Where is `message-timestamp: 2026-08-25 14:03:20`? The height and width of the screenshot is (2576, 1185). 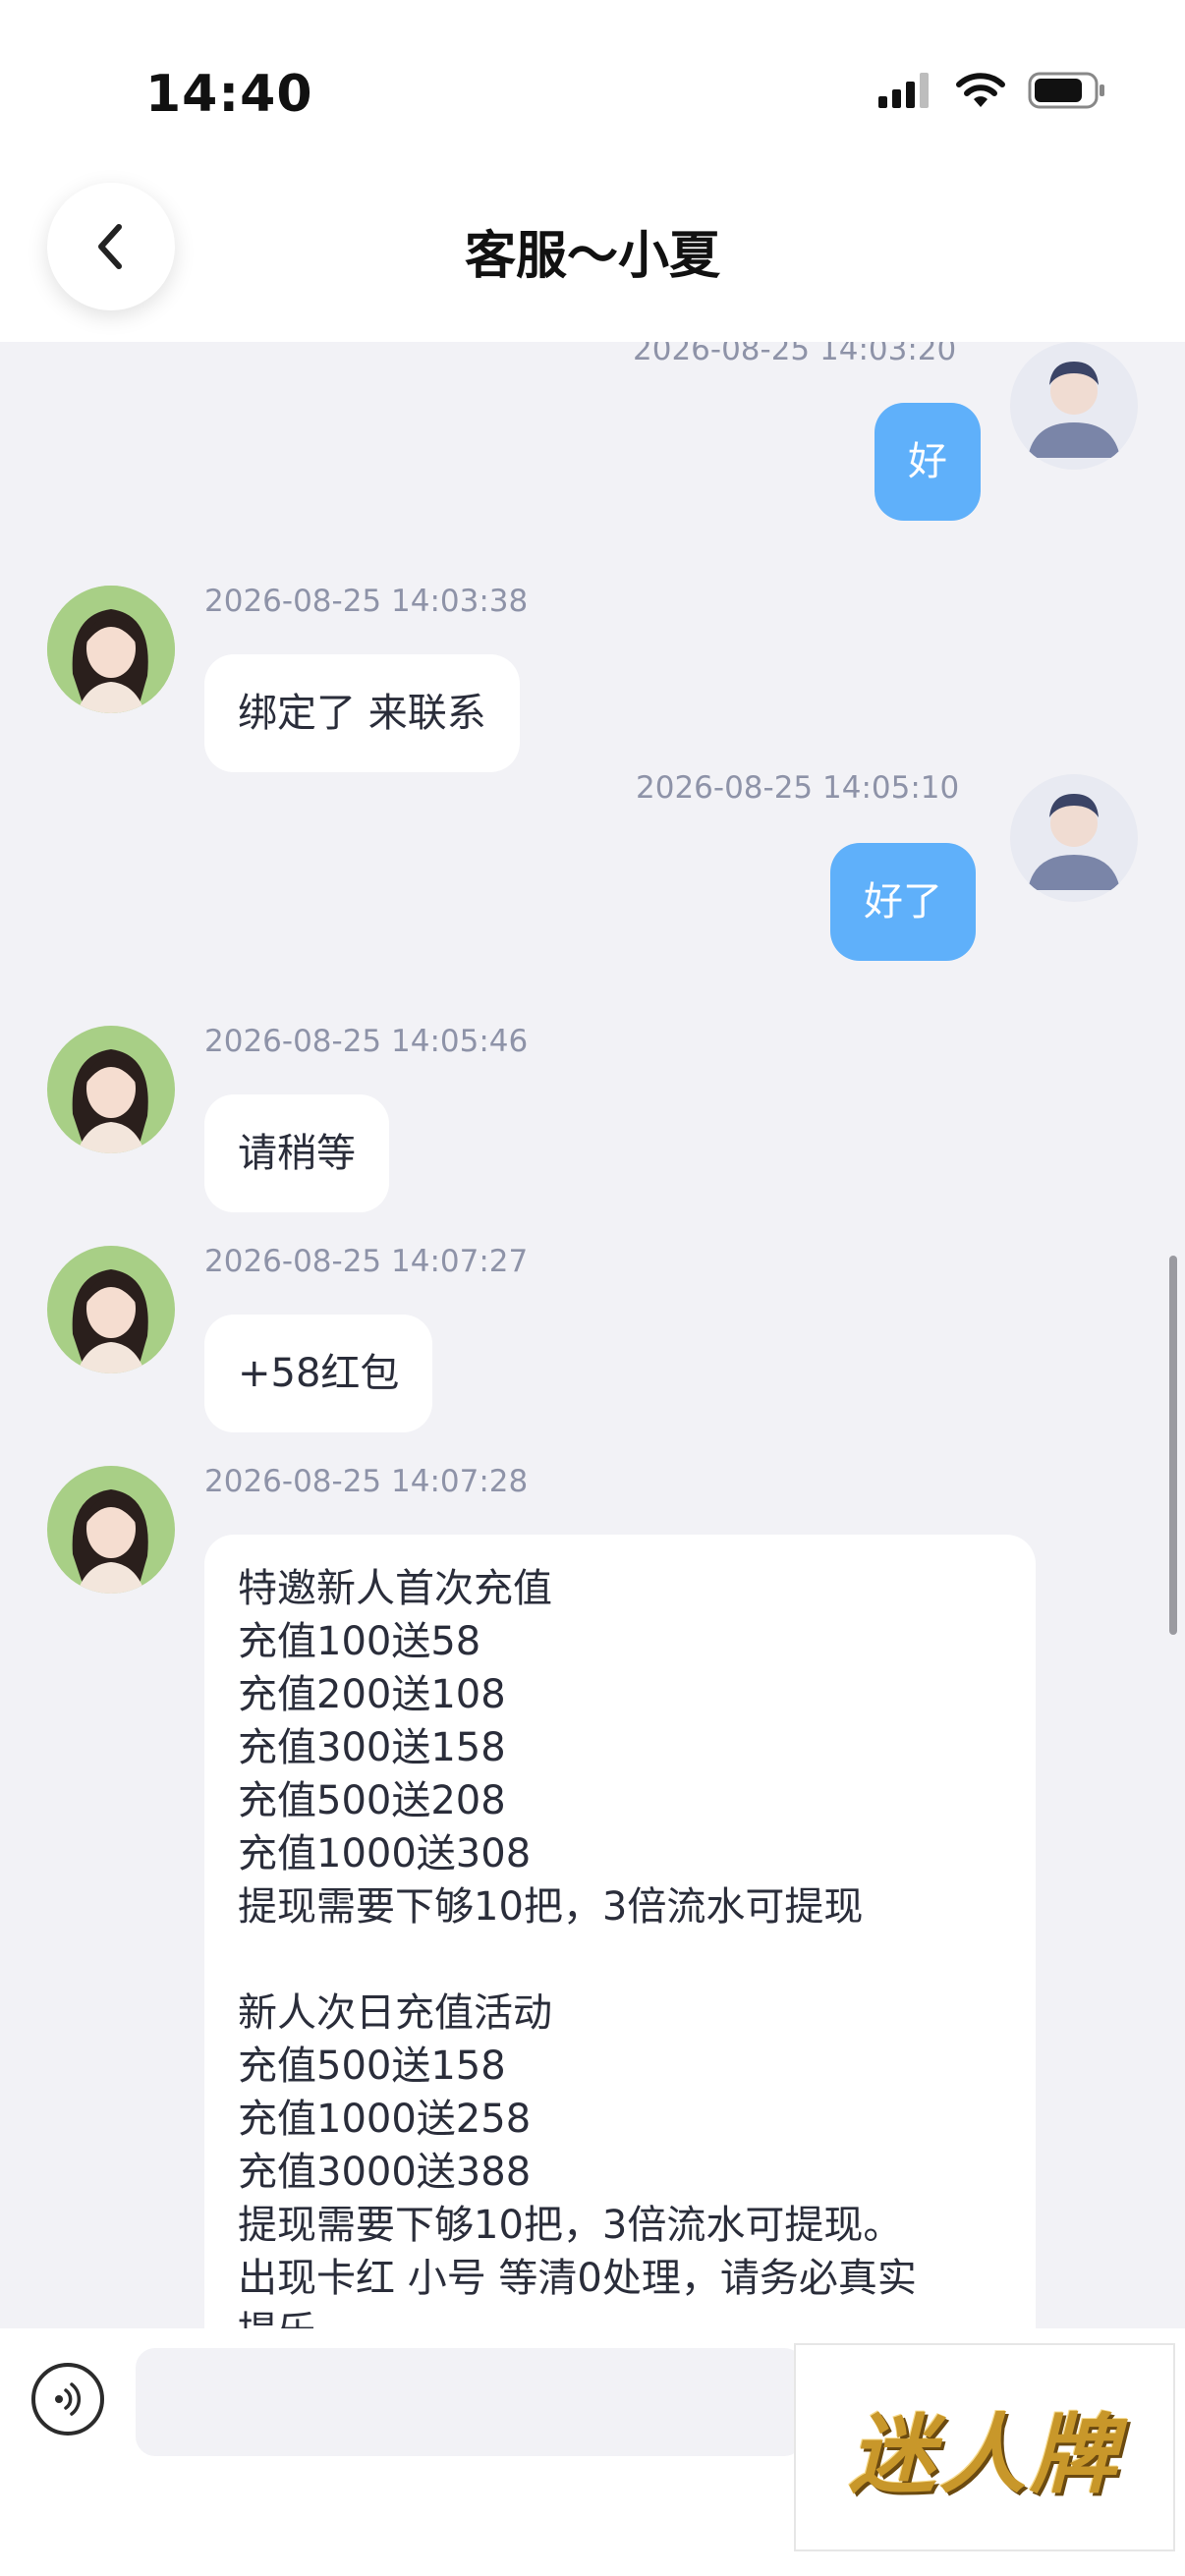
message-timestamp: 2026-08-25 14:03:20 is located at coordinates (795, 354).